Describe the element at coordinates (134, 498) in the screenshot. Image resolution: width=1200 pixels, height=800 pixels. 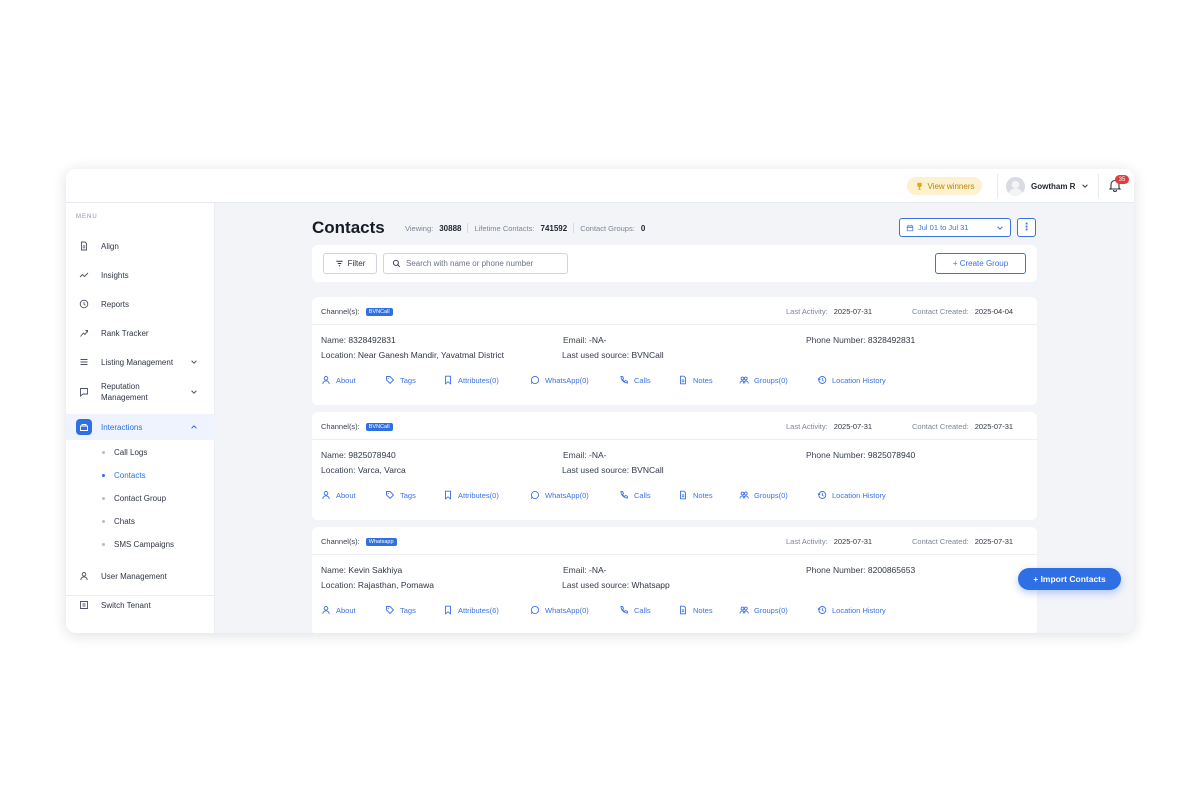
I see `sidebar-subitem-contact-group: Contact Group` at that location.